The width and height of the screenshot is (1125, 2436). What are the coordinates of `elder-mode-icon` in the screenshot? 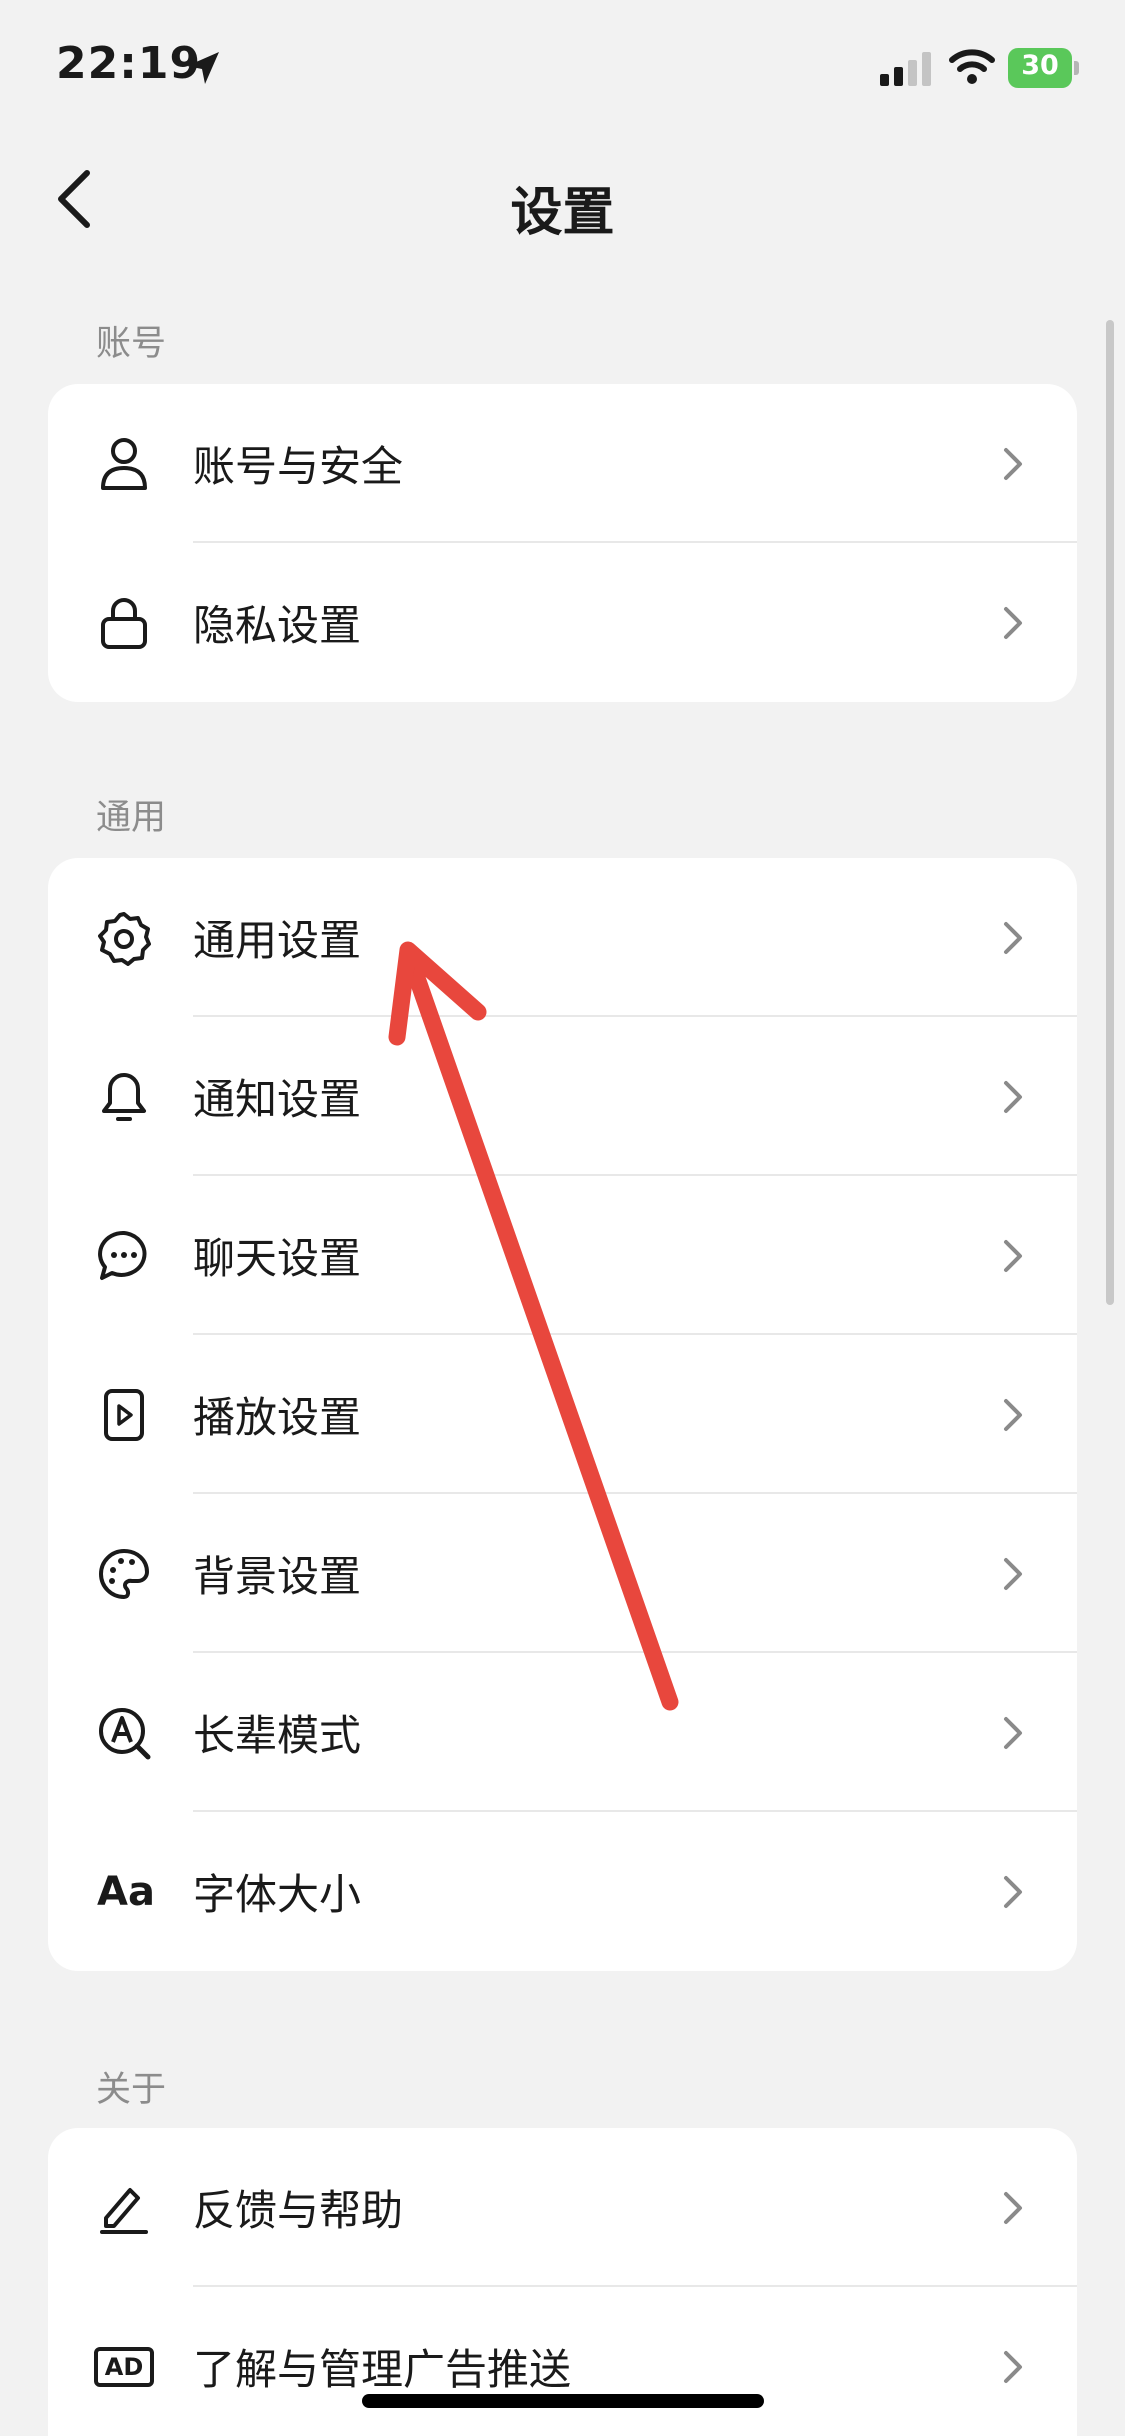 It's located at (124, 1733).